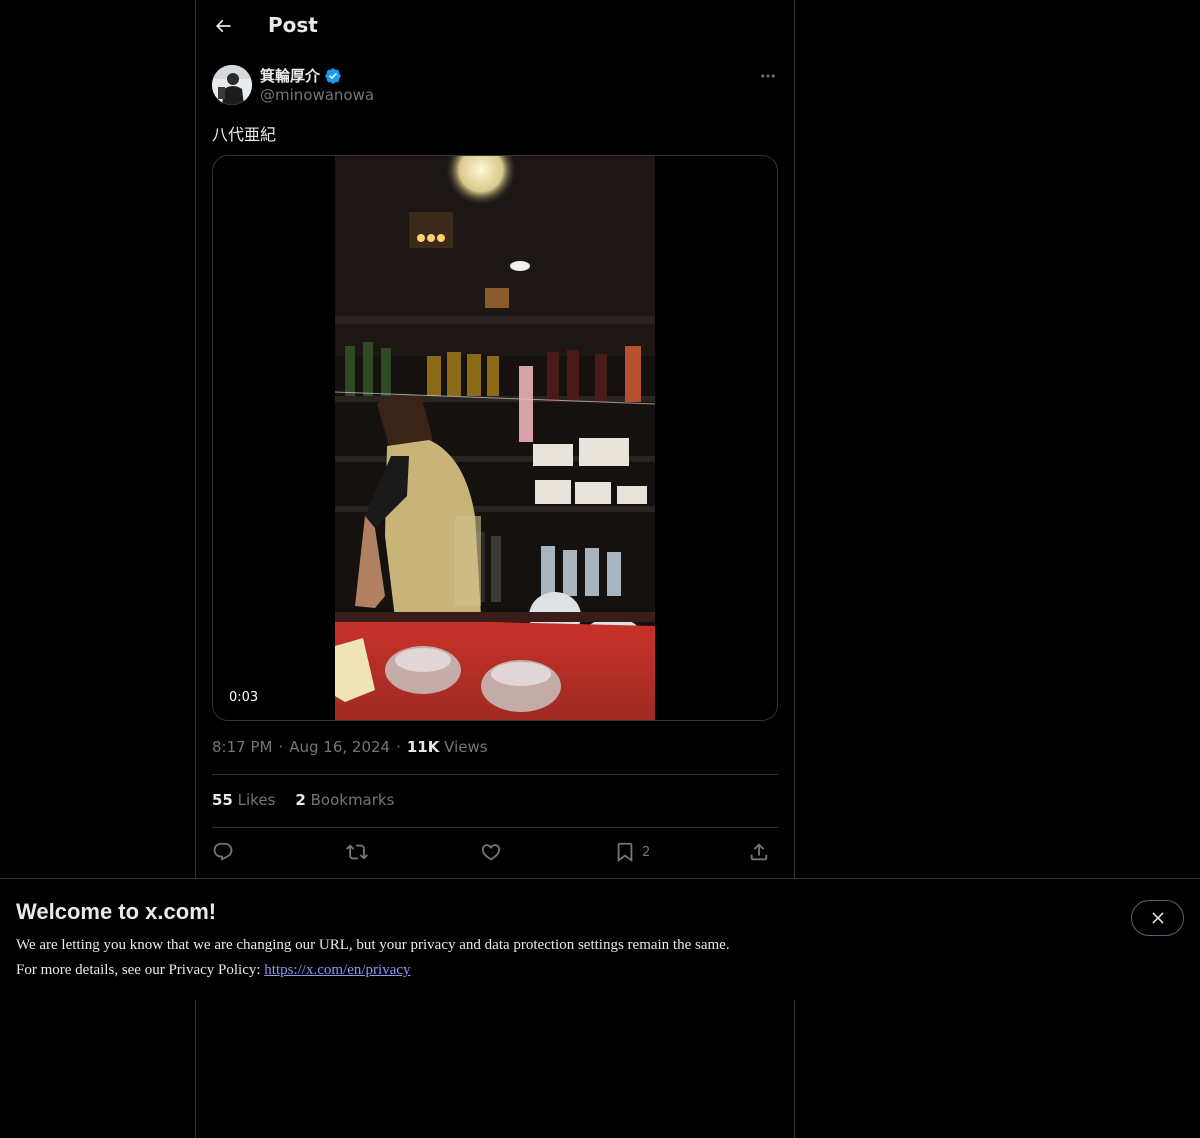 This screenshot has width=1200, height=1138. Describe the element at coordinates (333, 75) in the screenshot. I see `verified-badge-icon` at that location.